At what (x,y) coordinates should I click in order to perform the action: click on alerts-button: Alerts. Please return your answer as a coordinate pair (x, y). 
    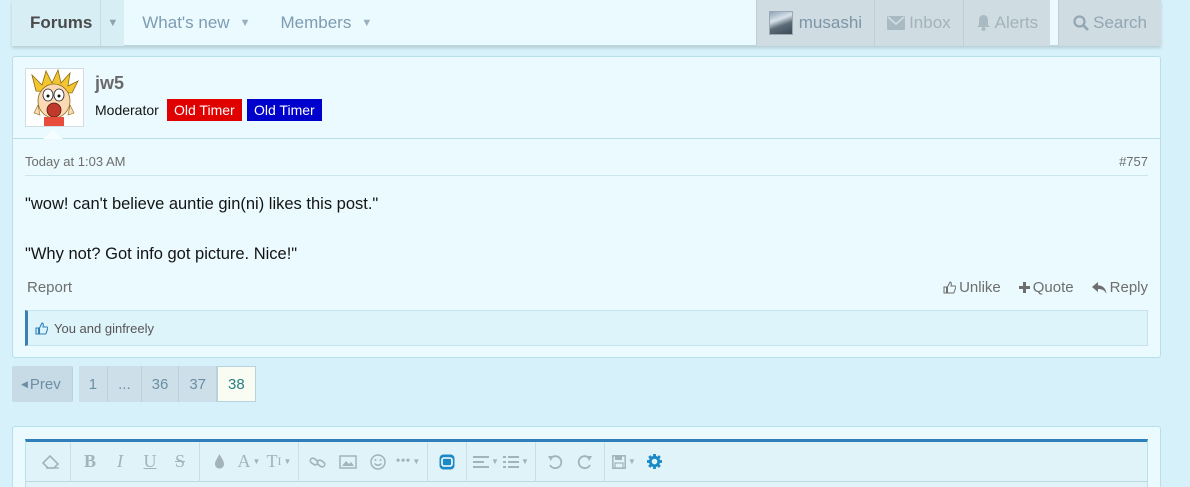
    Looking at the image, I should click on (1006, 23).